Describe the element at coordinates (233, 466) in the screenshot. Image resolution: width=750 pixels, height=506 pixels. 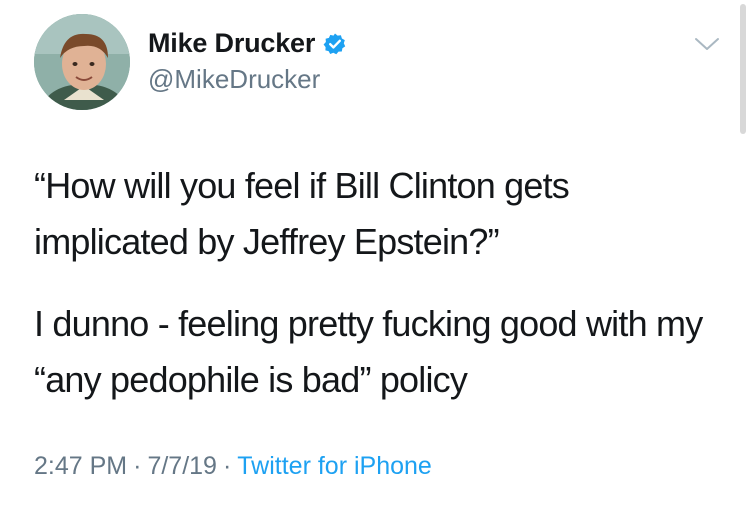
I see `tweet-meta: 2:47 PM · 7/7/19 · Twitter for iPhone` at that location.